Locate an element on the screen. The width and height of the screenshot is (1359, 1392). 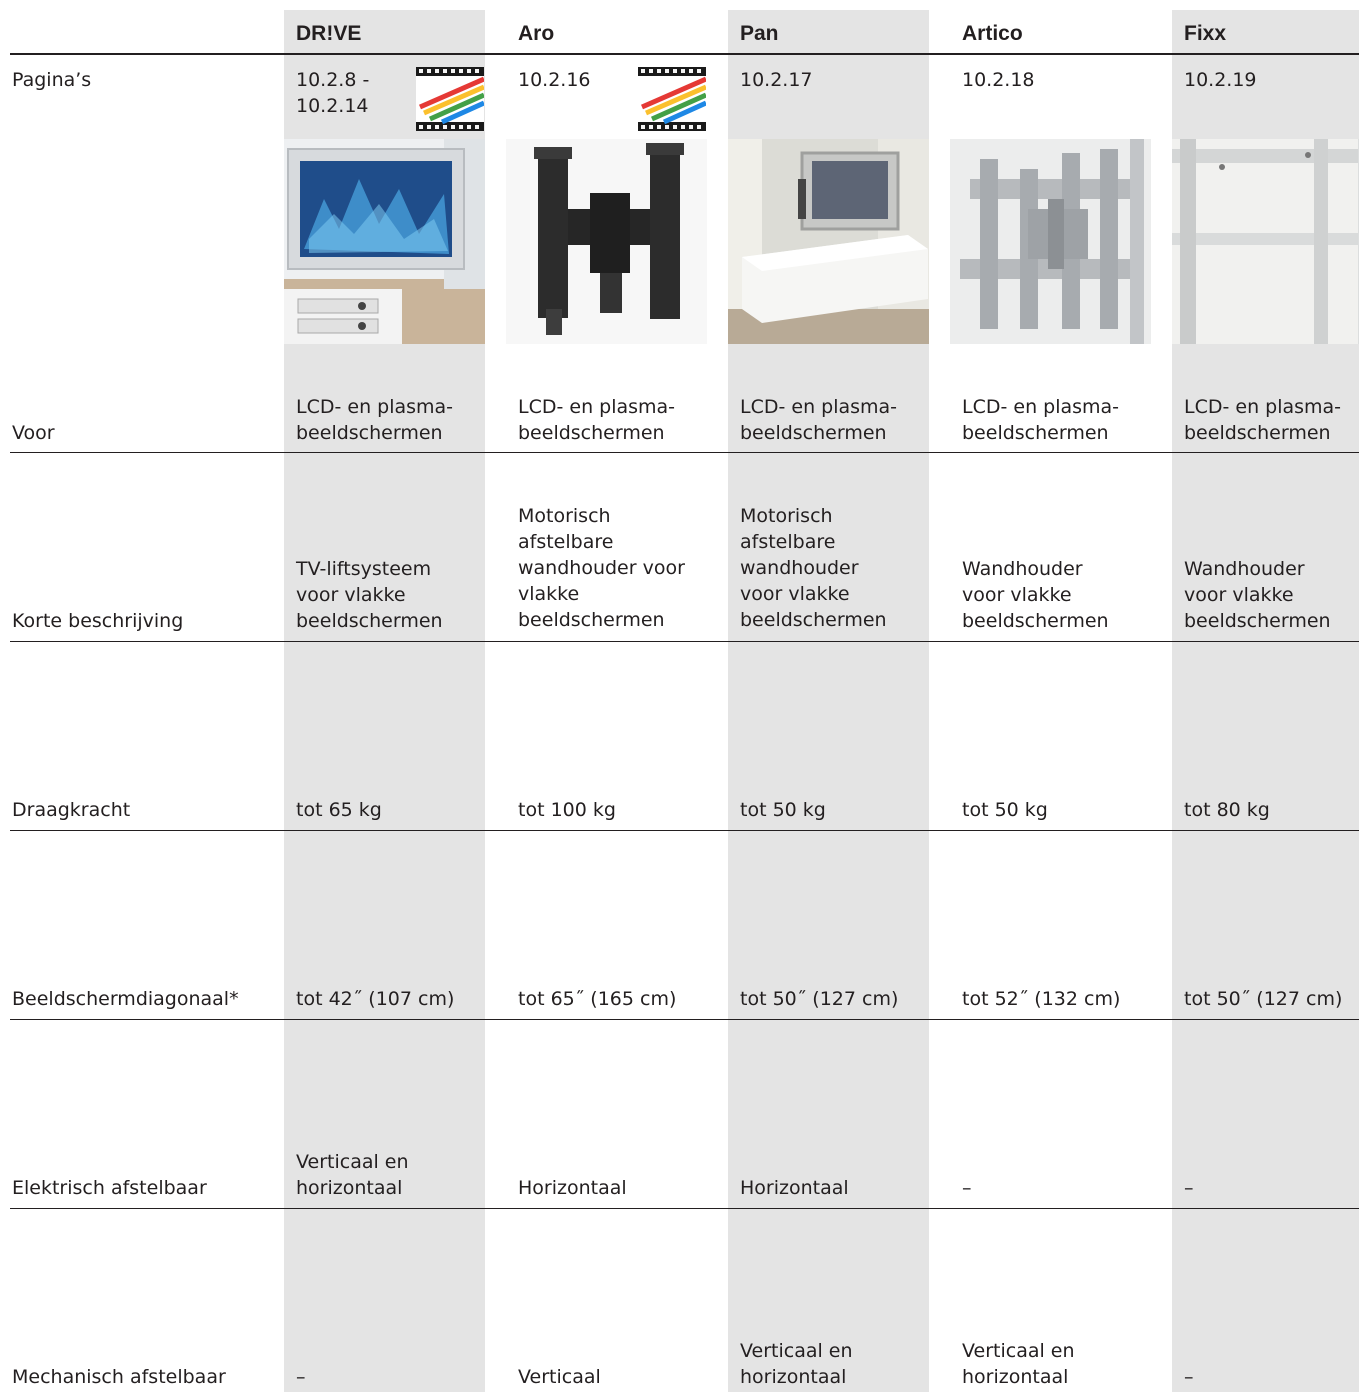
row-label-draagkracht: Draagkracht is located at coordinates (71, 810).